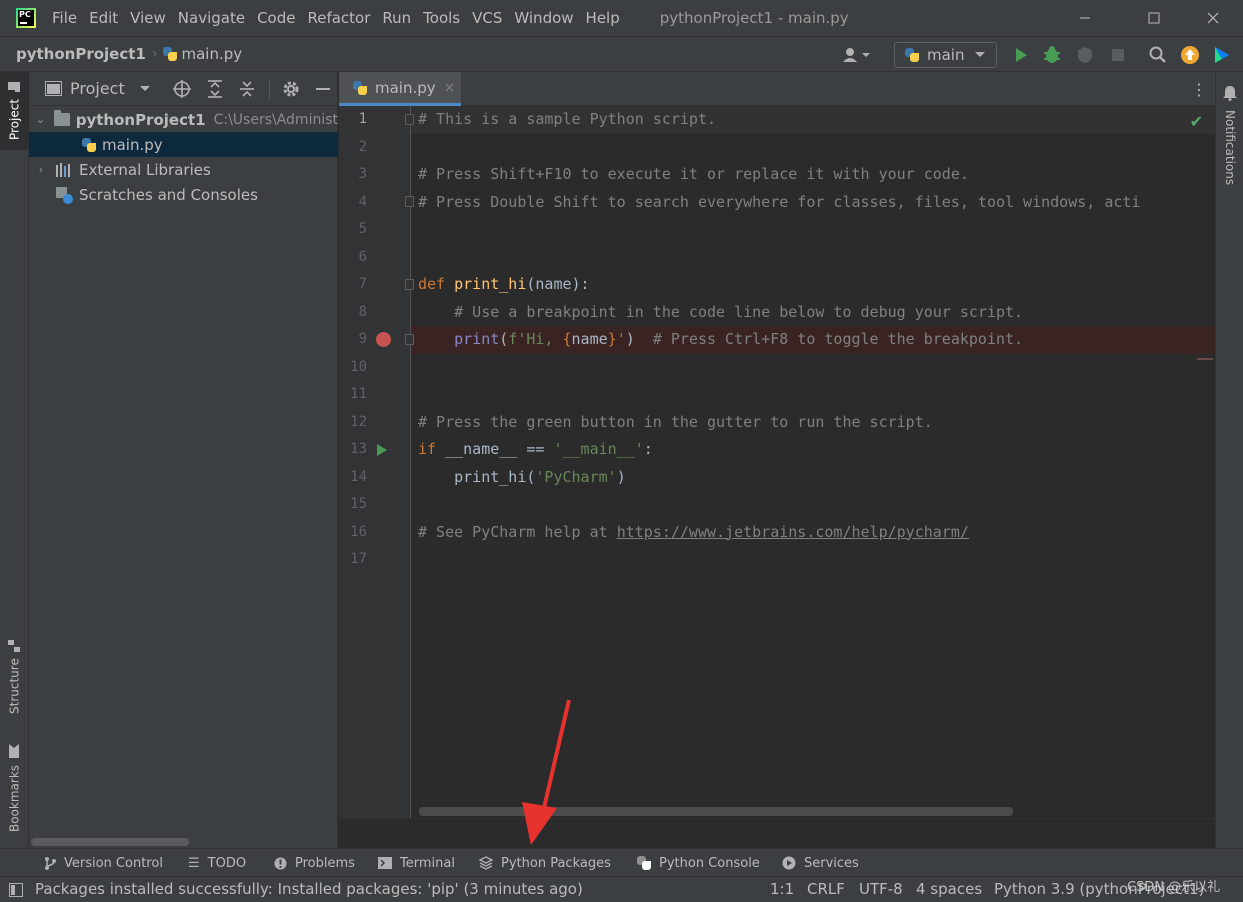  I want to click on menu-tools: Tools, so click(441, 18).